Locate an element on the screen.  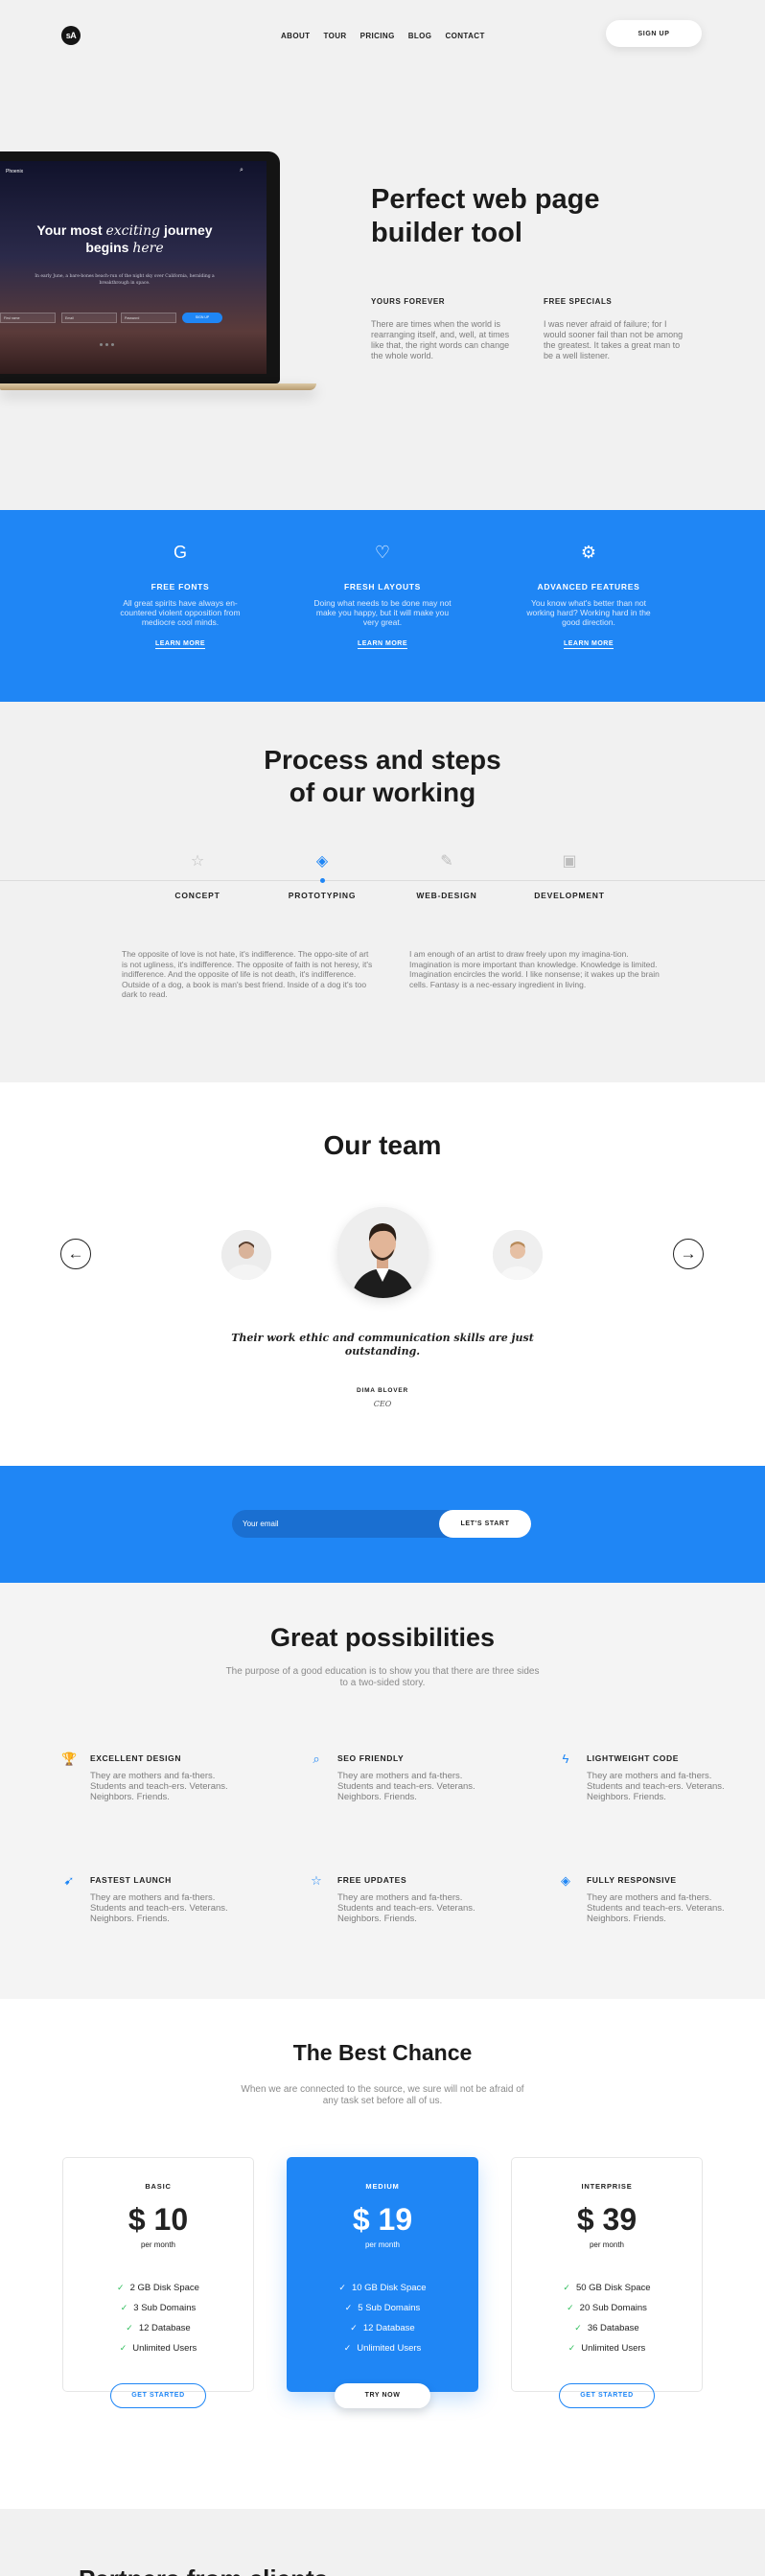
search-icon: ⌕ is located at coordinates (317, 1759).